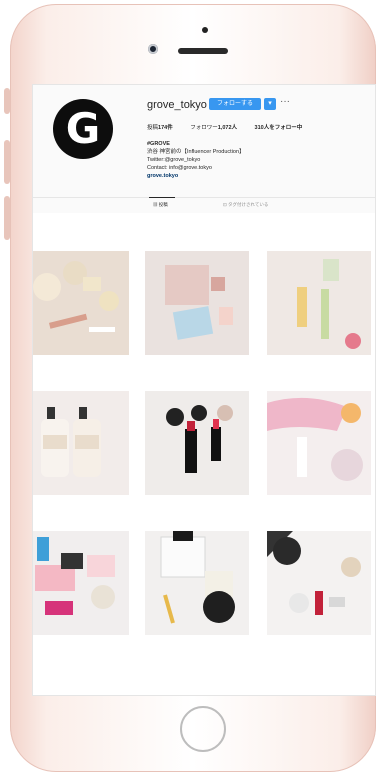 This screenshot has width=384, height=778. Describe the element at coordinates (7, 162) in the screenshot. I see `volume-up-button` at that location.